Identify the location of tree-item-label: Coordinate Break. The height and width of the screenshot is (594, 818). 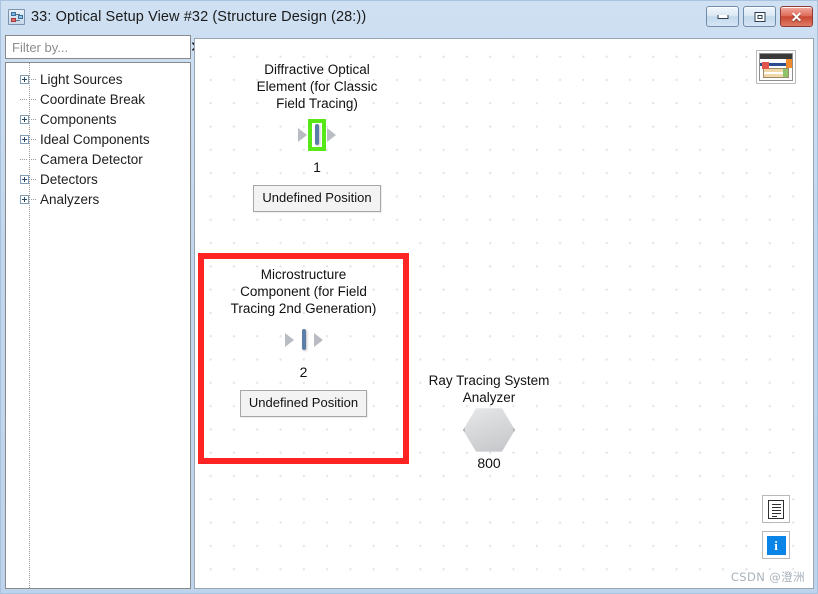
(93, 99).